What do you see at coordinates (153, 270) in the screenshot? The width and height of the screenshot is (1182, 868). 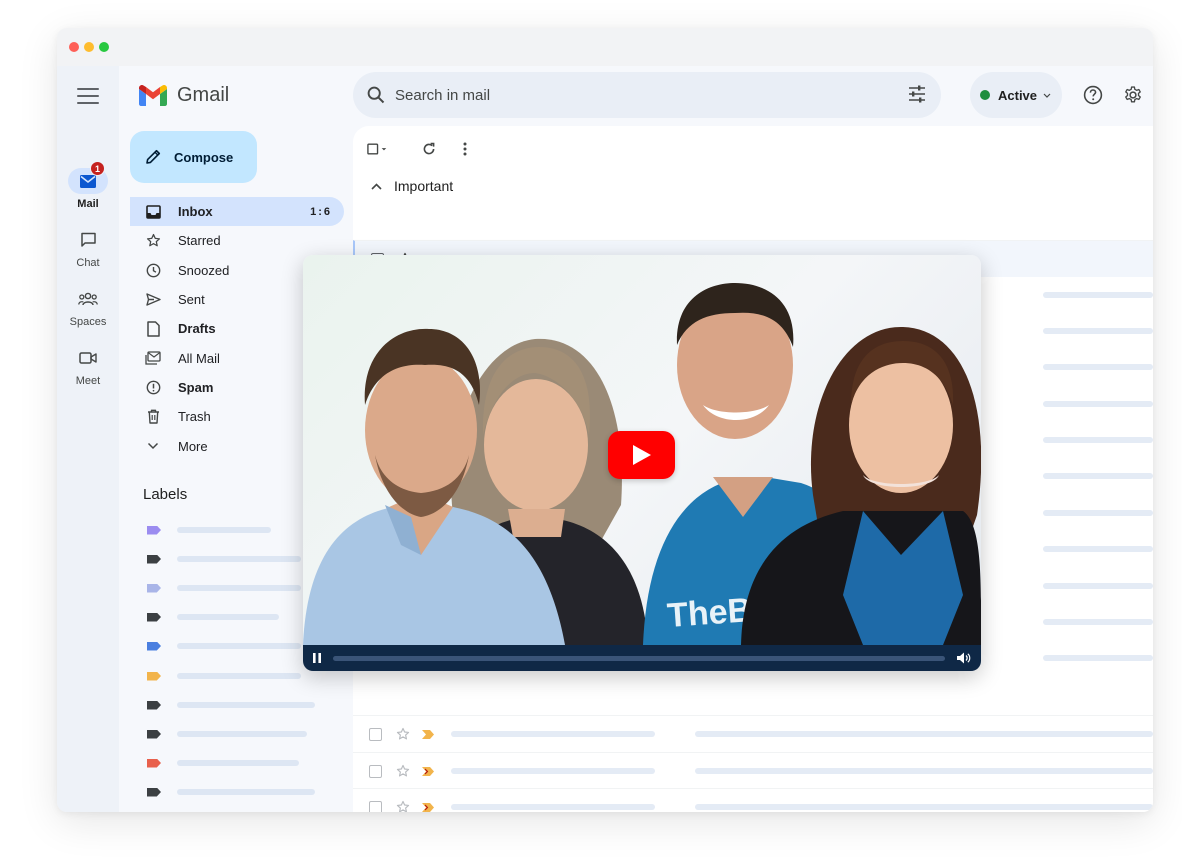 I see `clock-icon` at bounding box center [153, 270].